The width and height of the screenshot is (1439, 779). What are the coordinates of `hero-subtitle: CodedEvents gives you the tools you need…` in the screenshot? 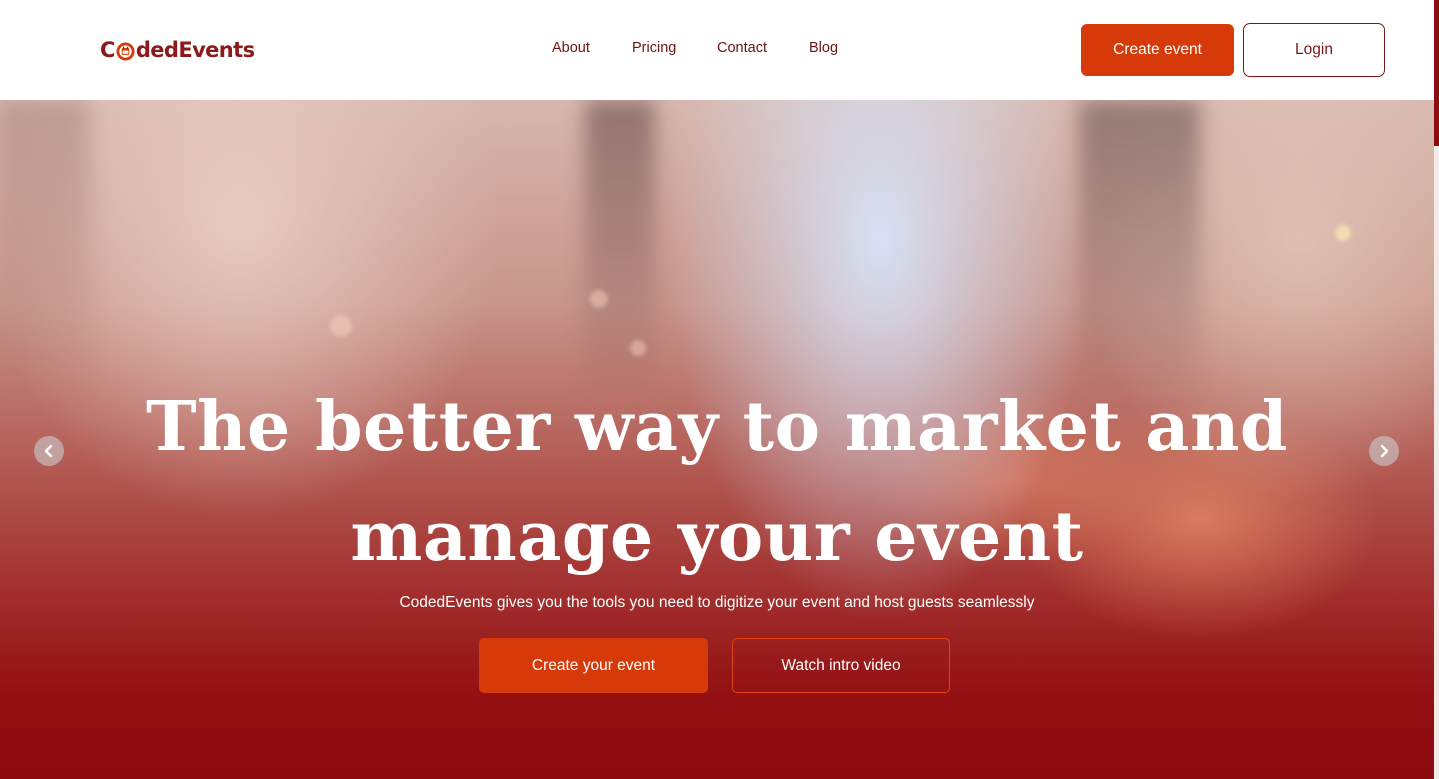 It's located at (717, 602).